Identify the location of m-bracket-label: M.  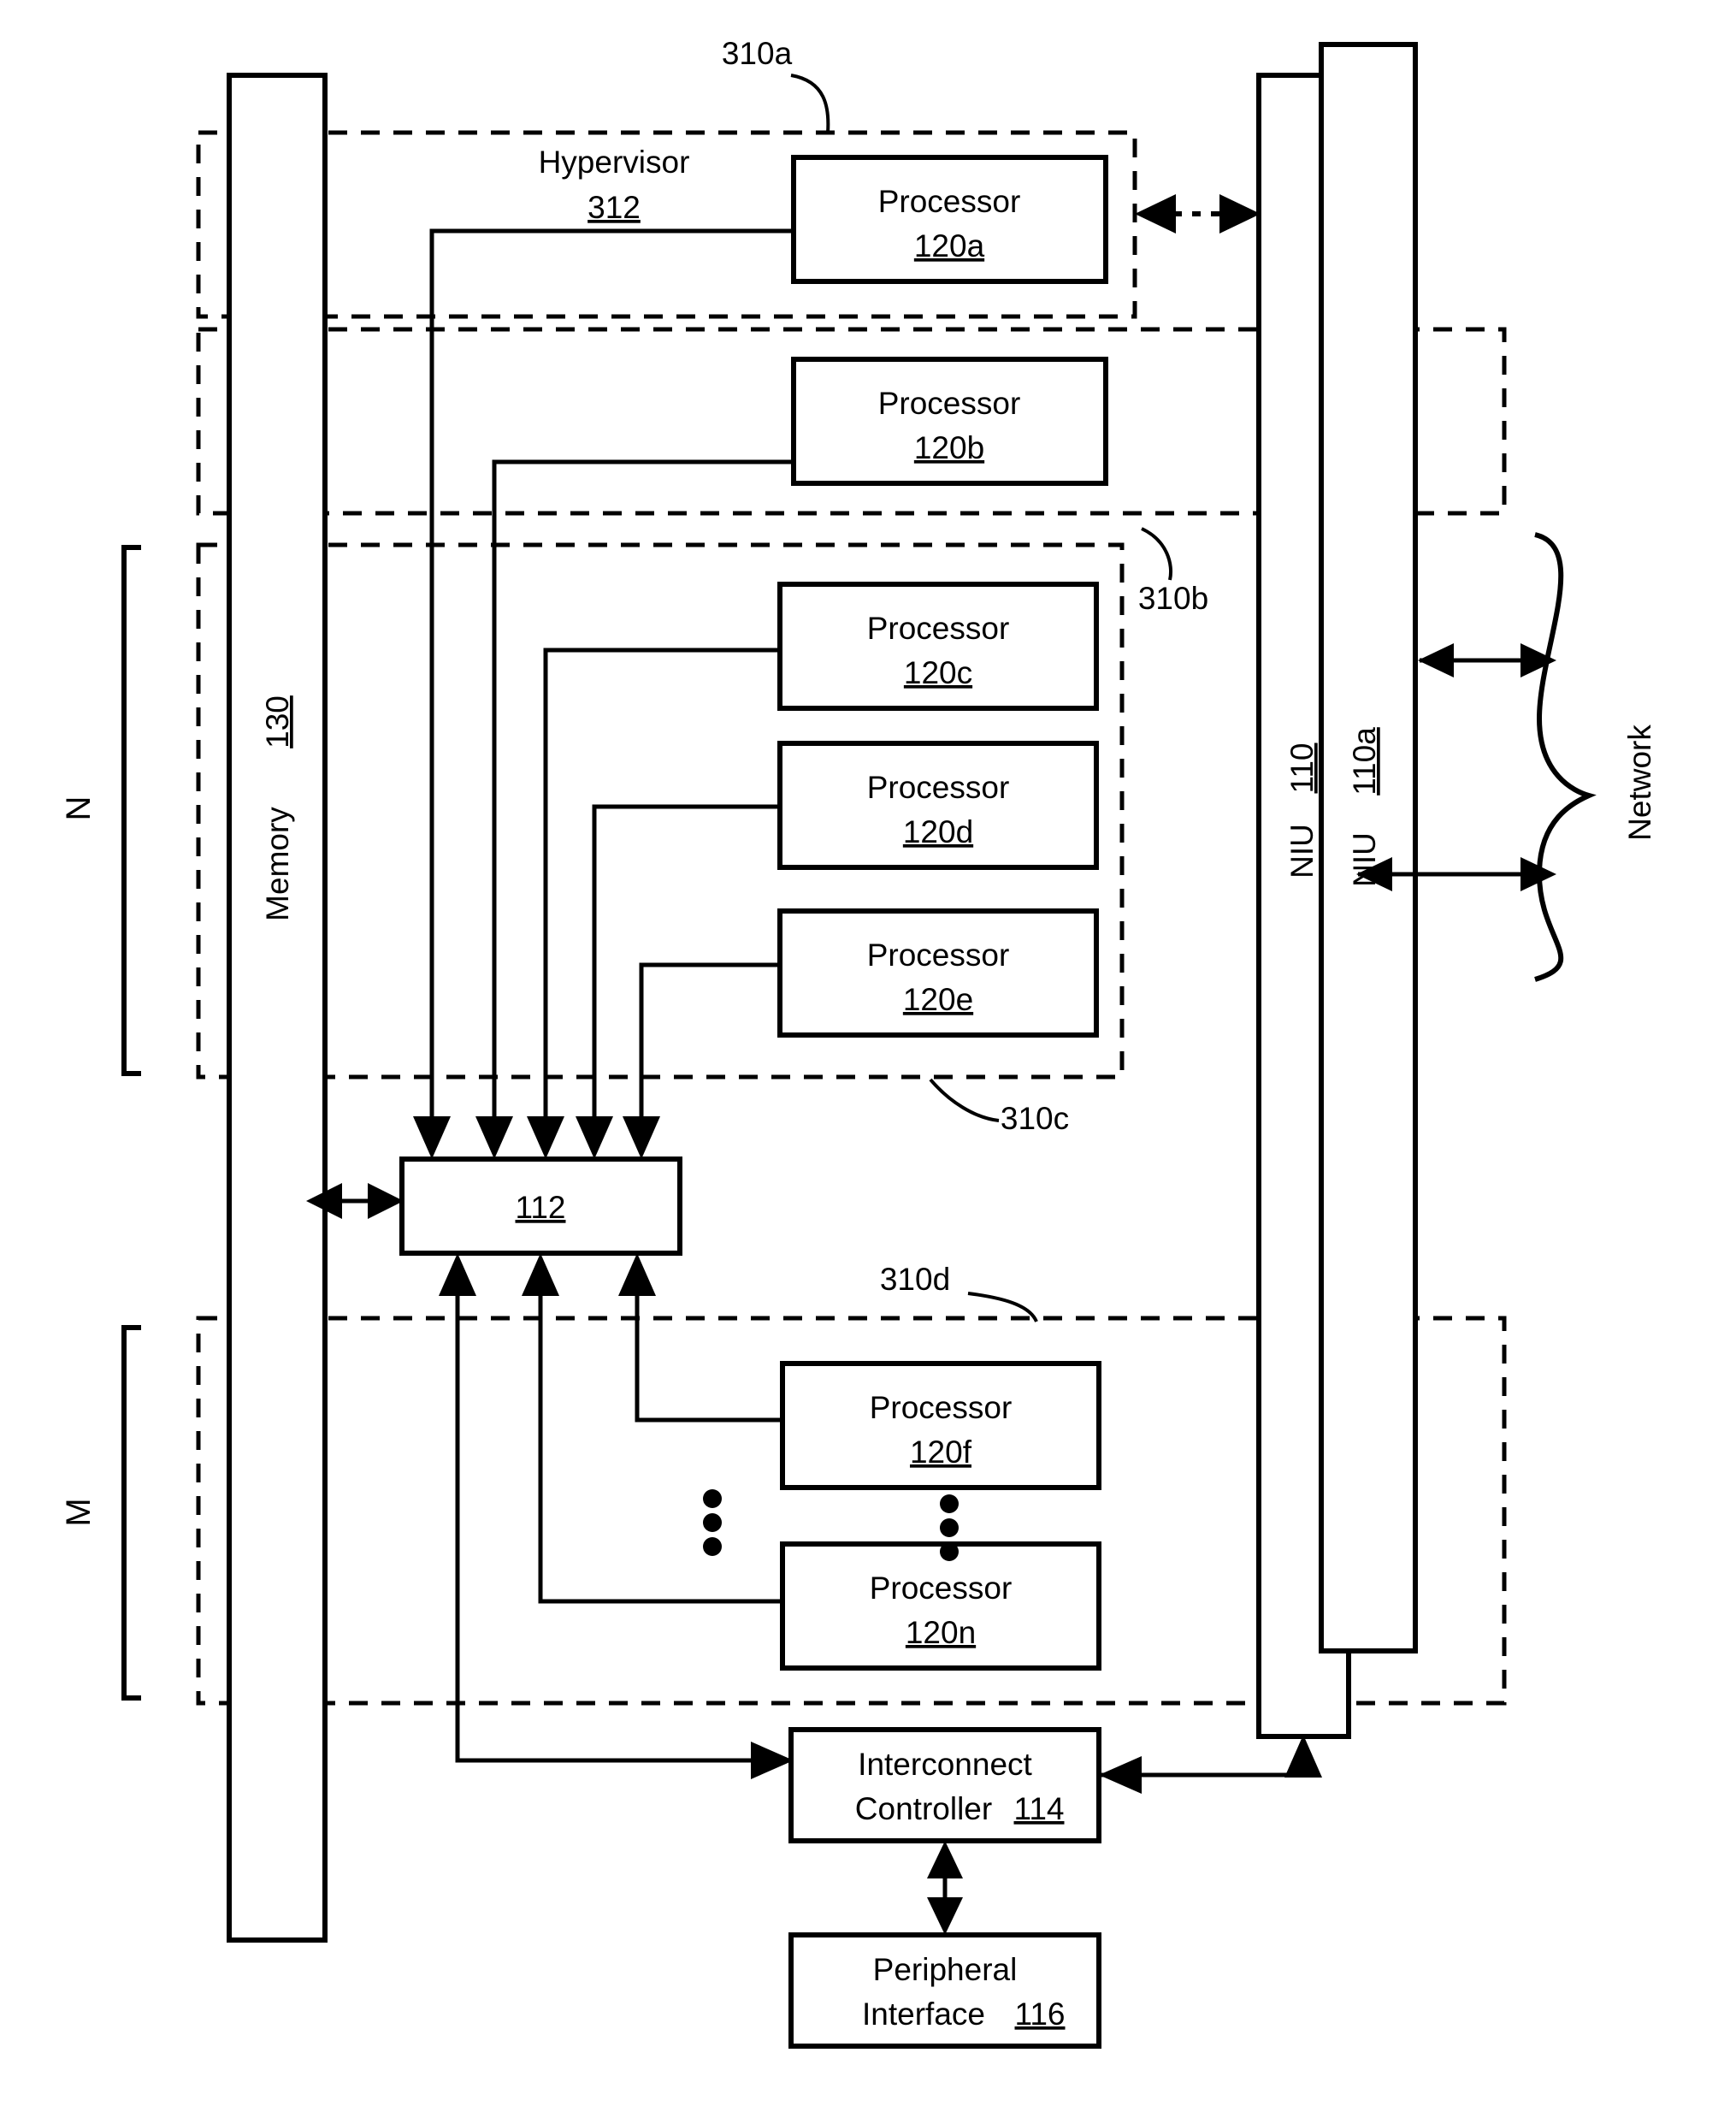
(78, 1512).